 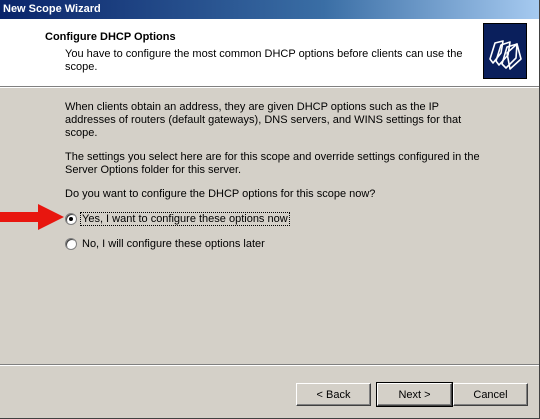 What do you see at coordinates (71, 244) in the screenshot?
I see `radio-button-no` at bounding box center [71, 244].